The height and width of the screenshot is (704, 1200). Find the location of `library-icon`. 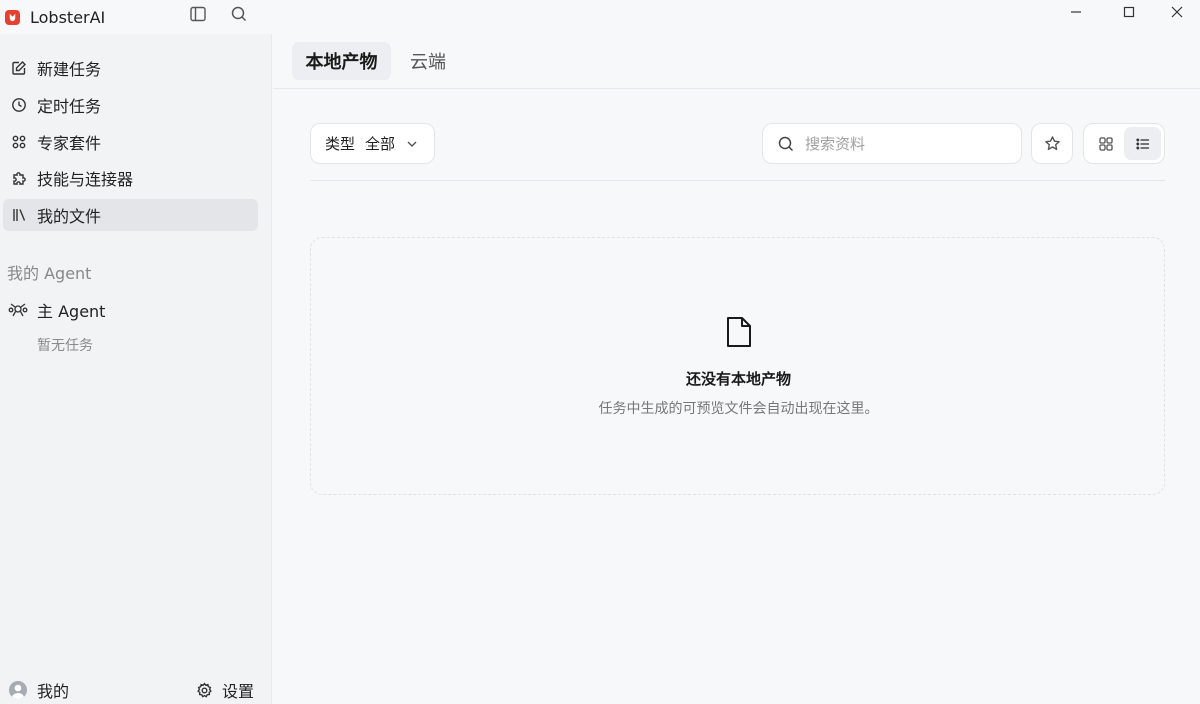

library-icon is located at coordinates (19, 215).